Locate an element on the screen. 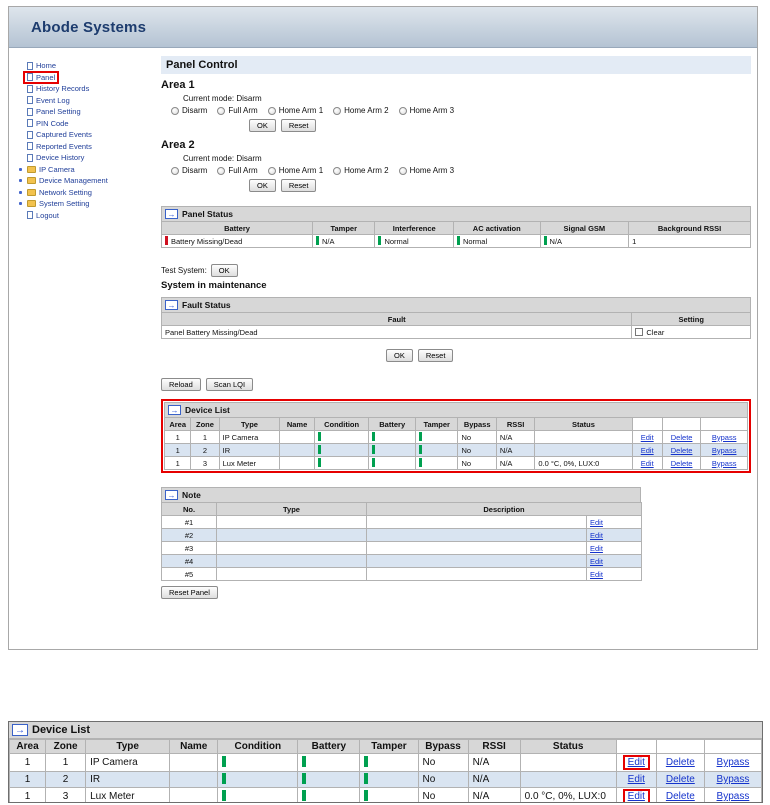 Image resolution: width=770 pixels, height=805 pixels. device-col-zone: Zone is located at coordinates (66, 746).